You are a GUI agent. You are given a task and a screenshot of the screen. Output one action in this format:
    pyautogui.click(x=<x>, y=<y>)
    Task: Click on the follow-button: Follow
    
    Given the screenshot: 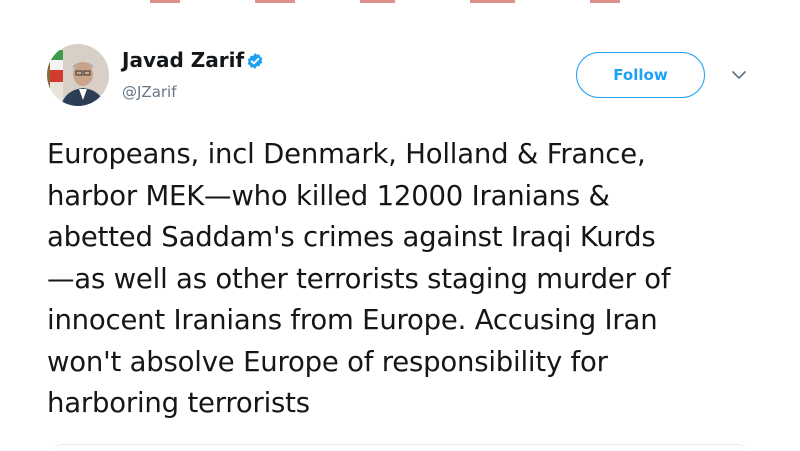 What is the action you would take?
    pyautogui.click(x=640, y=75)
    